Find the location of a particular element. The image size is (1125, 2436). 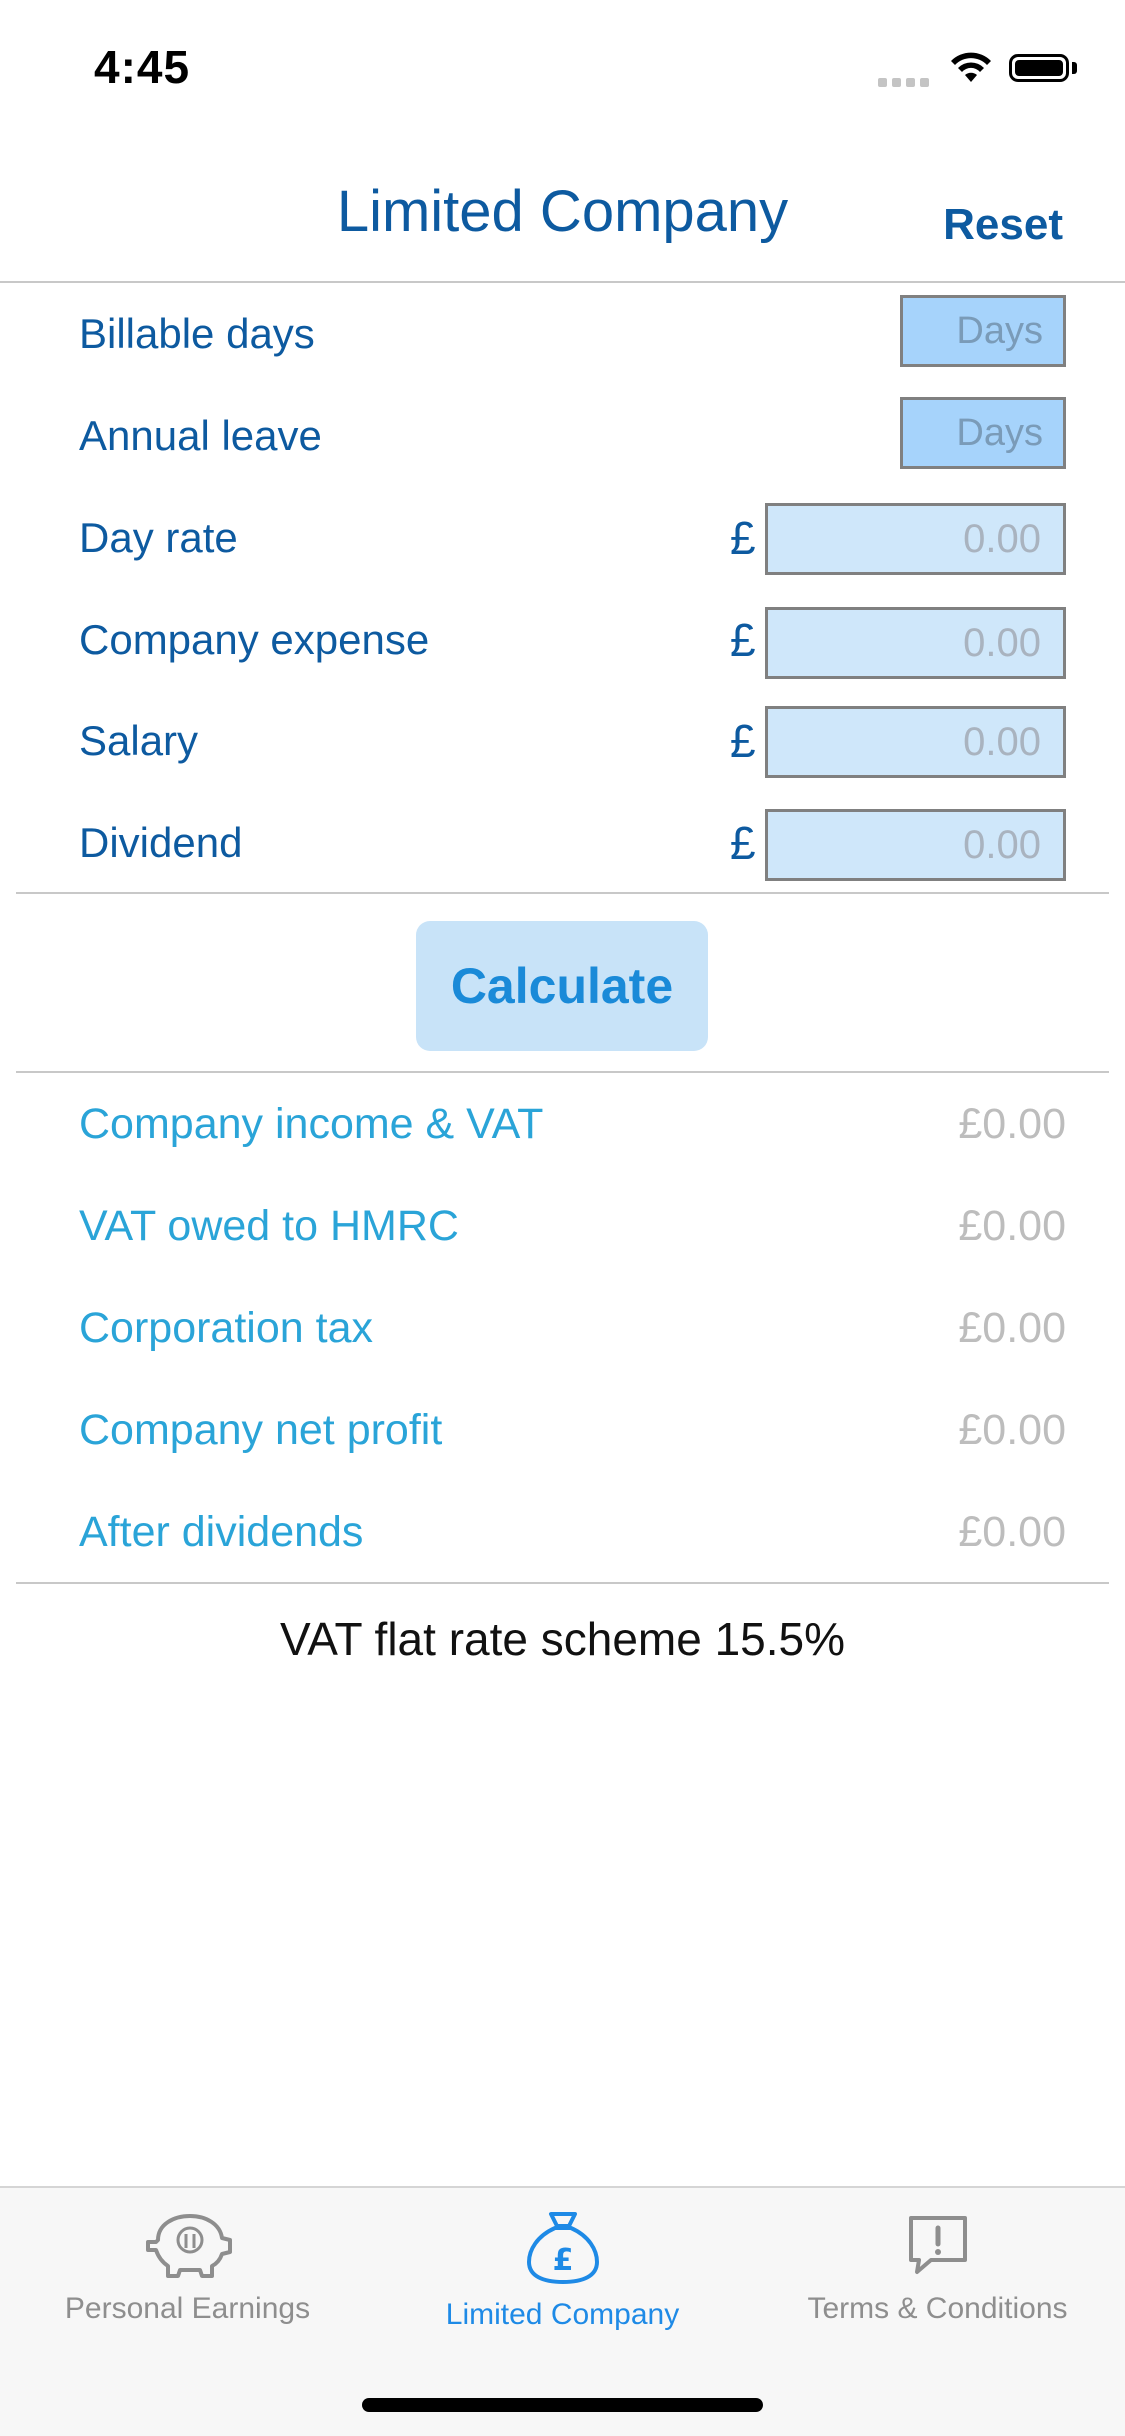

tab-limited-company-label: Limited Company is located at coordinates (562, 2314).